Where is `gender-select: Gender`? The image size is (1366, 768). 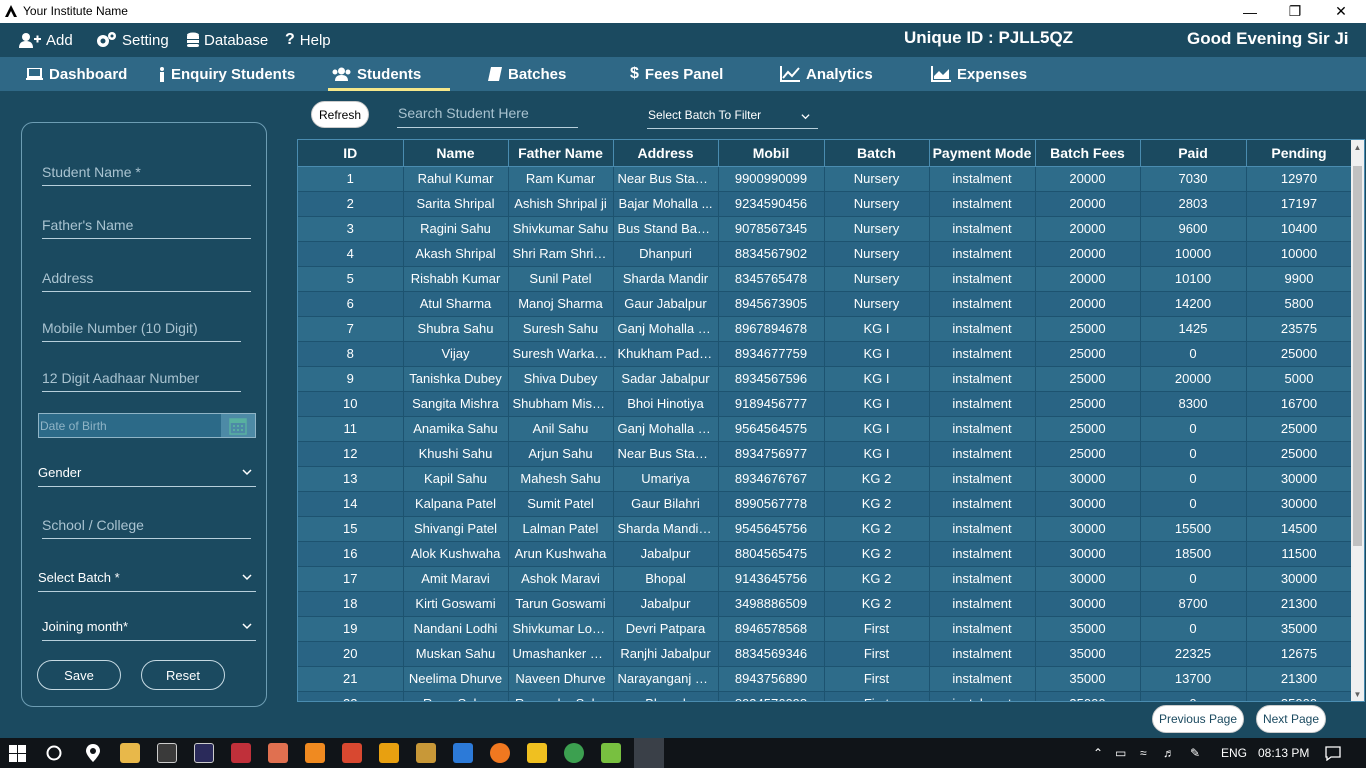 gender-select: Gender is located at coordinates (147, 474).